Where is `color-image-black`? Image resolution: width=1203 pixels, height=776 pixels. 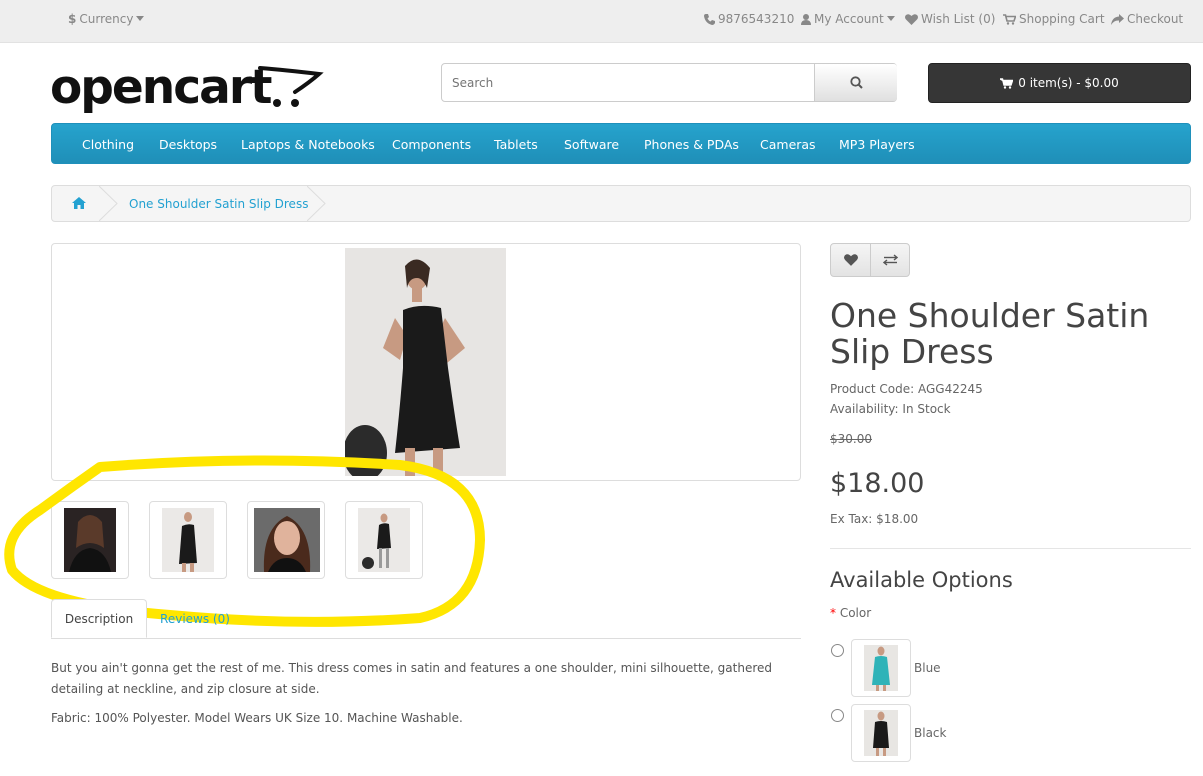 color-image-black is located at coordinates (881, 733).